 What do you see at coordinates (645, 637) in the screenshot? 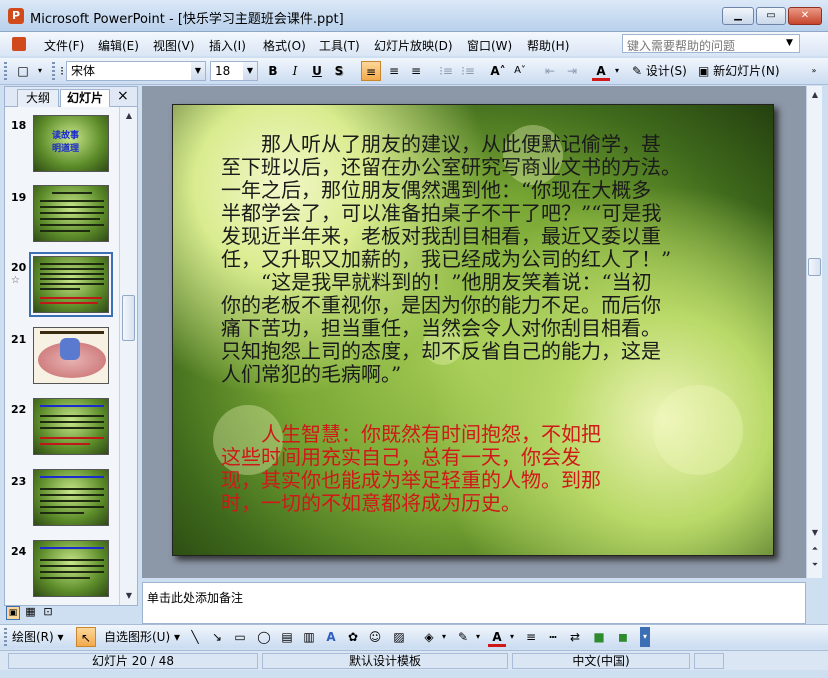
I see `toolbar-overflow-icon: ▾` at bounding box center [645, 637].